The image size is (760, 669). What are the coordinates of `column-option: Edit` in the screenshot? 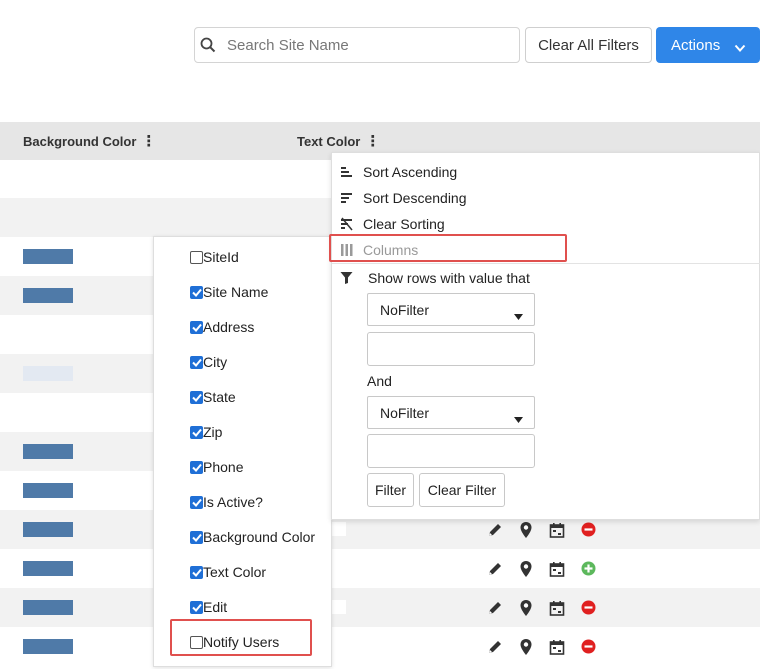 It's located at (208, 607).